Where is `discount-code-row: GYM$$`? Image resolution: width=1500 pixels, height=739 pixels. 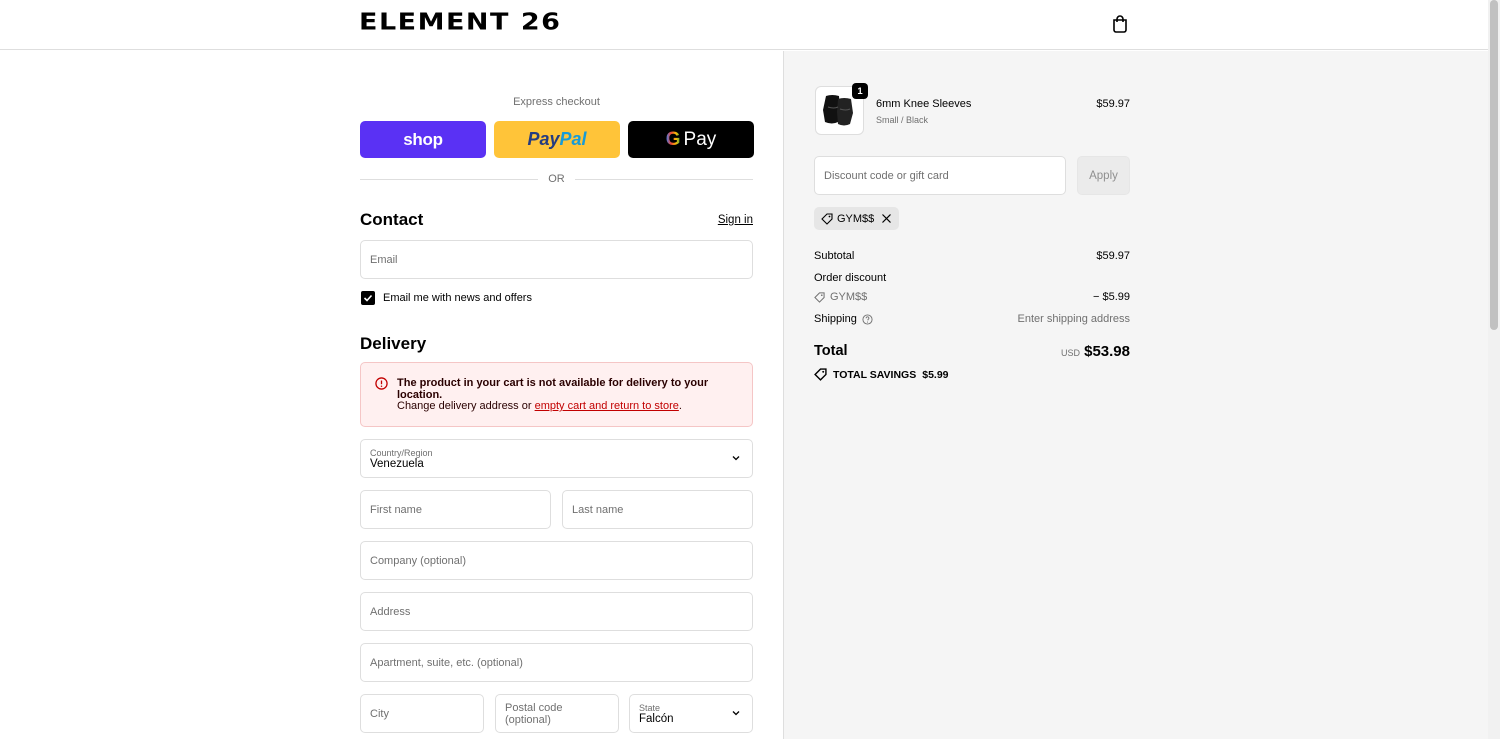 discount-code-row: GYM$$ is located at coordinates (840, 297).